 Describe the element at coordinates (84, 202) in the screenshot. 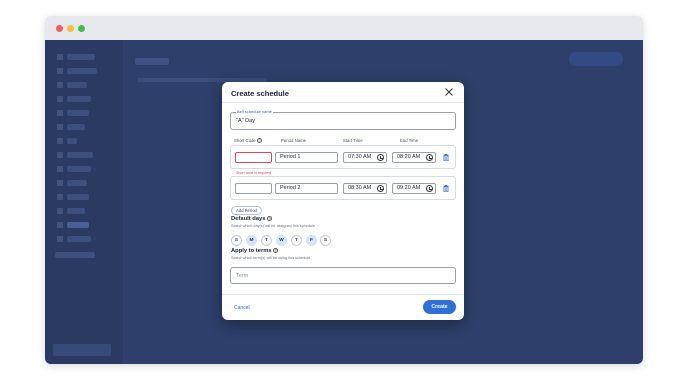

I see `sidebar` at that location.